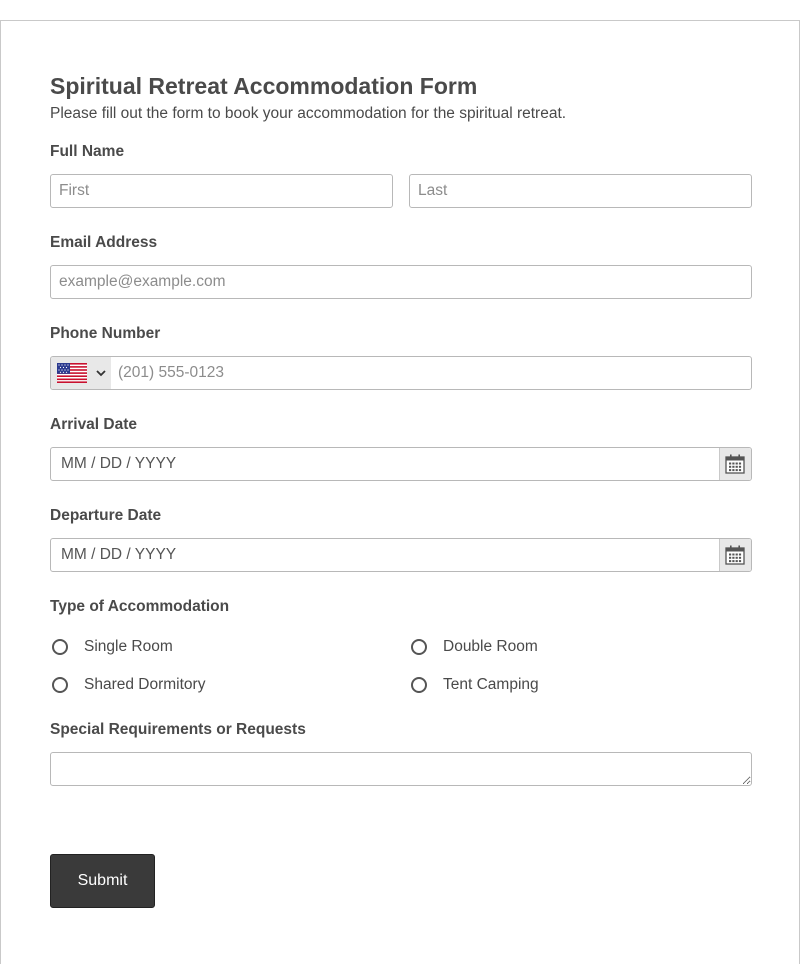  Describe the element at coordinates (178, 729) in the screenshot. I see `special-requests-label: Special Requirements or Requests` at that location.